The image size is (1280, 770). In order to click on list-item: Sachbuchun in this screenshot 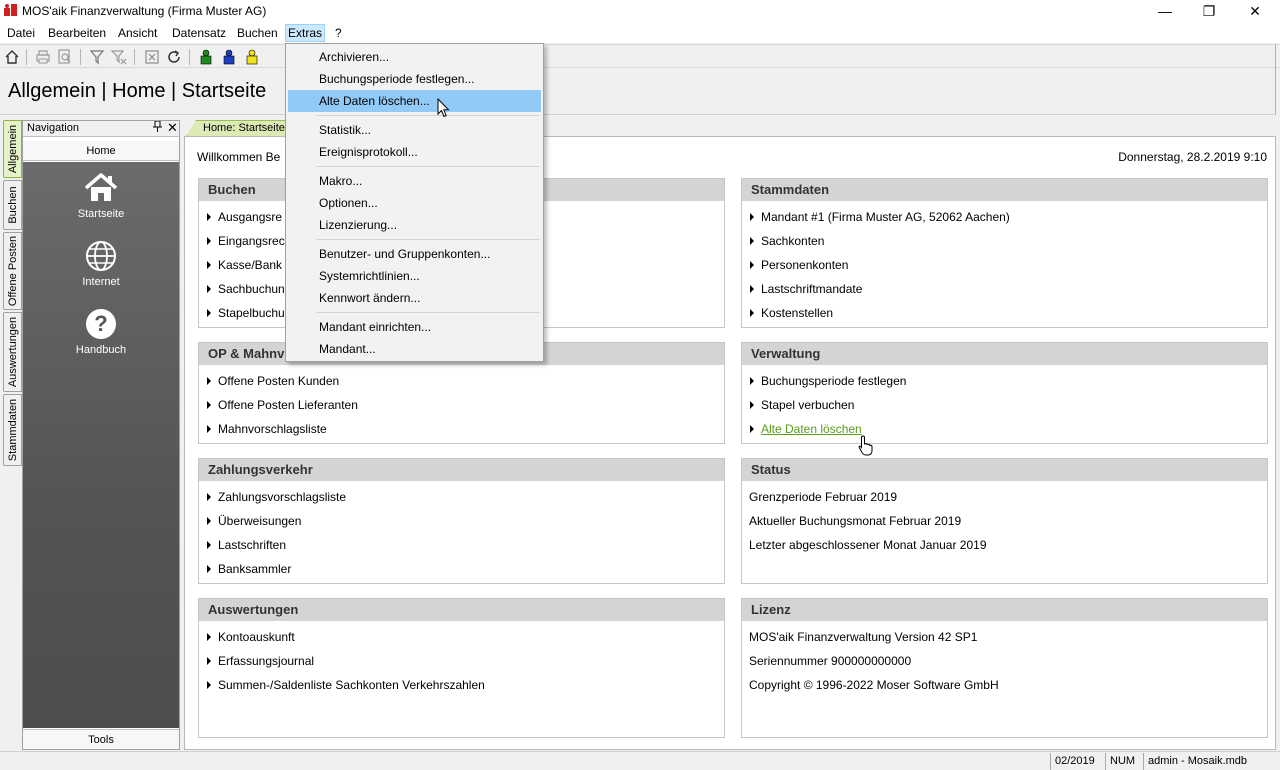, I will do `click(246, 289)`.